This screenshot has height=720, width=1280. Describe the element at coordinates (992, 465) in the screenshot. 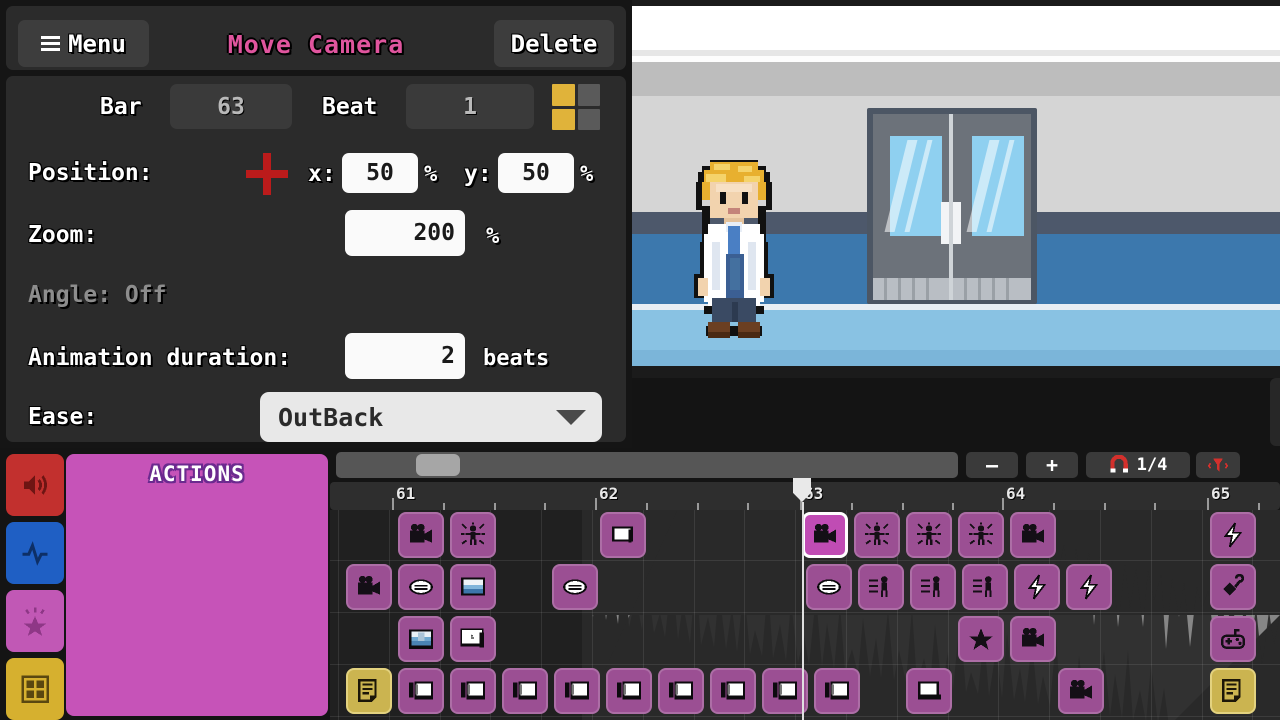

I see `timeline-zoom-out-button: –` at that location.